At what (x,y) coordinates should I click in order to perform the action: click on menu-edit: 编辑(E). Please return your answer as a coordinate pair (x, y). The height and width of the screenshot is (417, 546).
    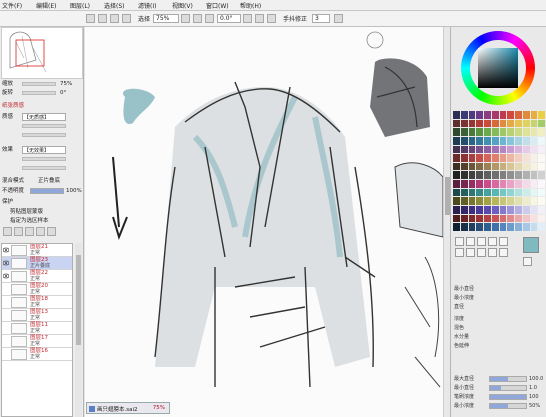
    Looking at the image, I should click on (50, 5).